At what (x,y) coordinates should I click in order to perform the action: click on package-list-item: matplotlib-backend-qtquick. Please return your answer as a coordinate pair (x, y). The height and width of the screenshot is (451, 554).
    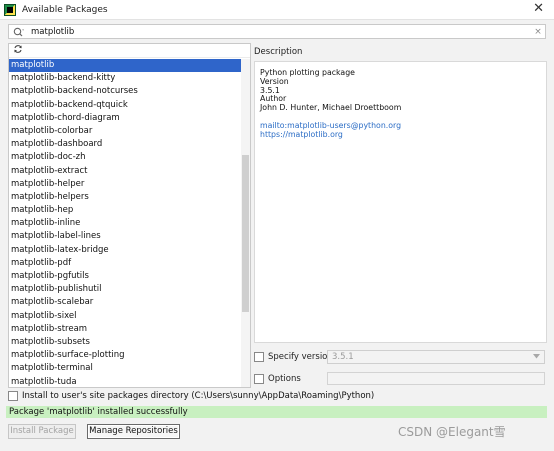
    Looking at the image, I should click on (125, 105).